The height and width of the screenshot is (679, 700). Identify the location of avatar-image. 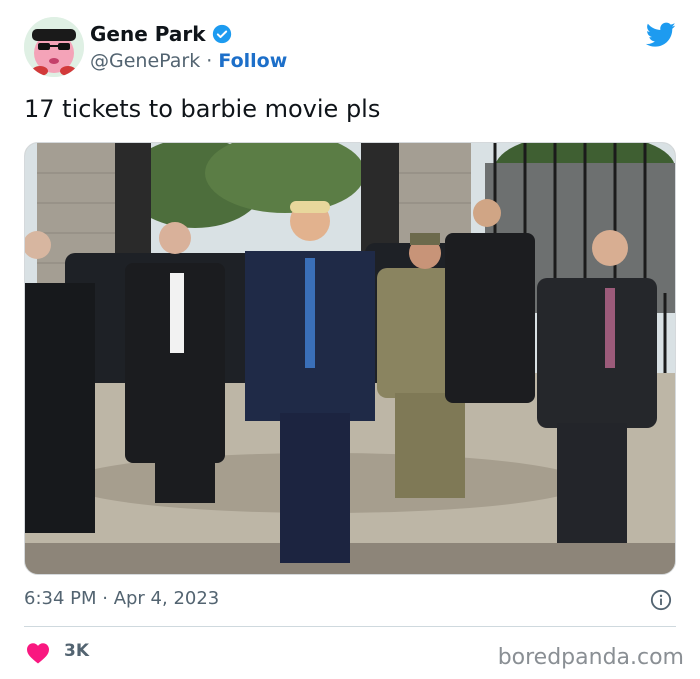
(54, 47).